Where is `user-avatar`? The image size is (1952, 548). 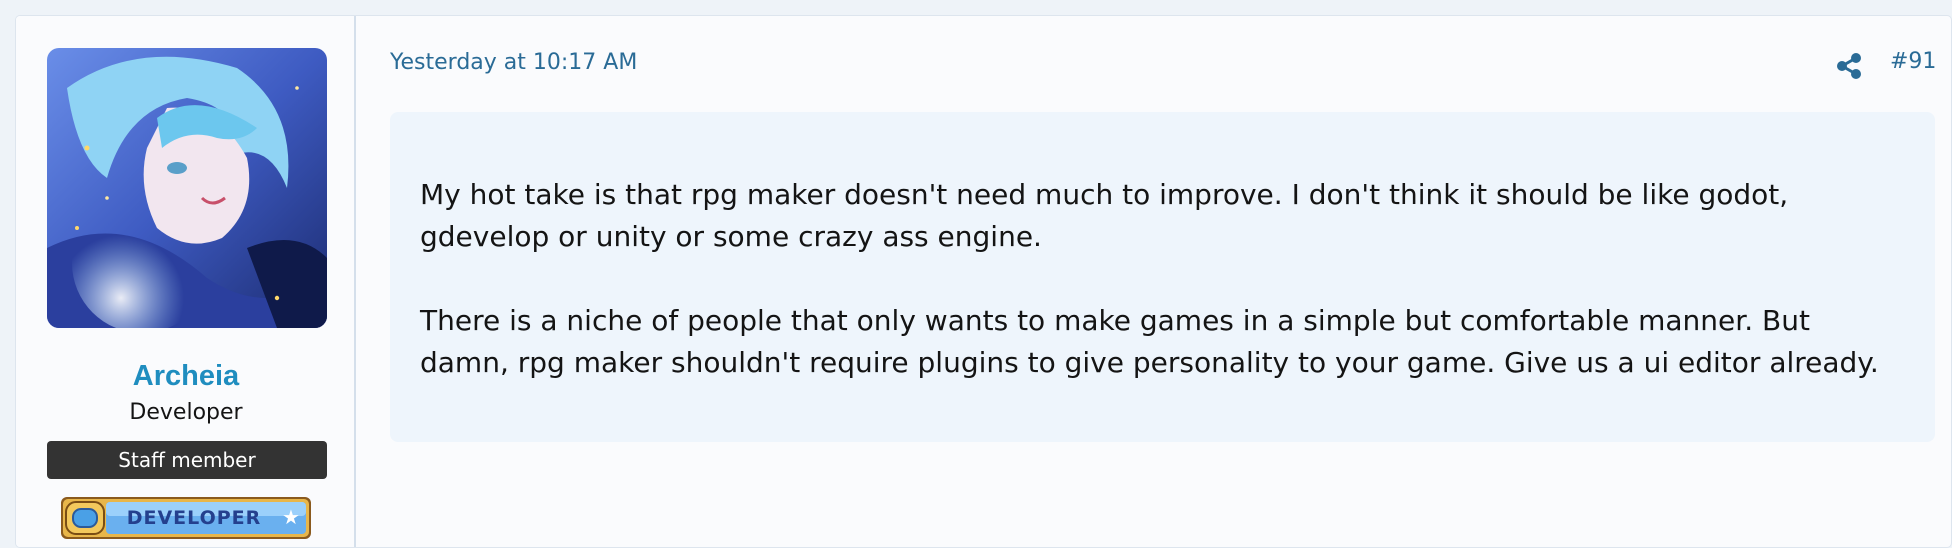 user-avatar is located at coordinates (187, 188).